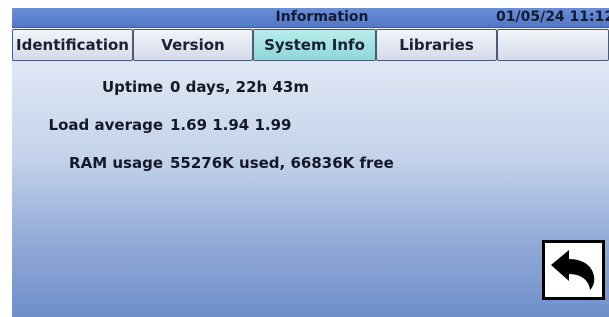 This screenshot has height=317, width=609. Describe the element at coordinates (282, 163) in the screenshot. I see `ram-usage-value: 55276K used, 66836K free` at that location.